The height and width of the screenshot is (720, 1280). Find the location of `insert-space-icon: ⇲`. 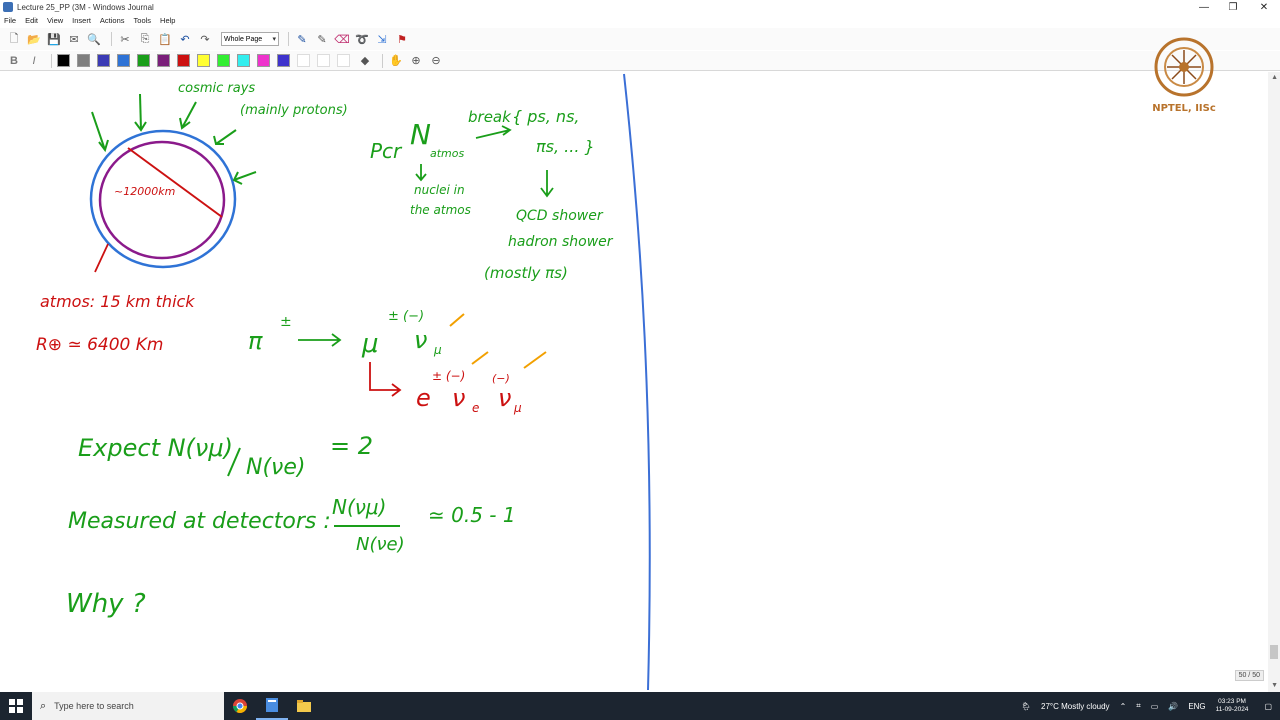

insert-space-icon: ⇲ is located at coordinates (382, 39).